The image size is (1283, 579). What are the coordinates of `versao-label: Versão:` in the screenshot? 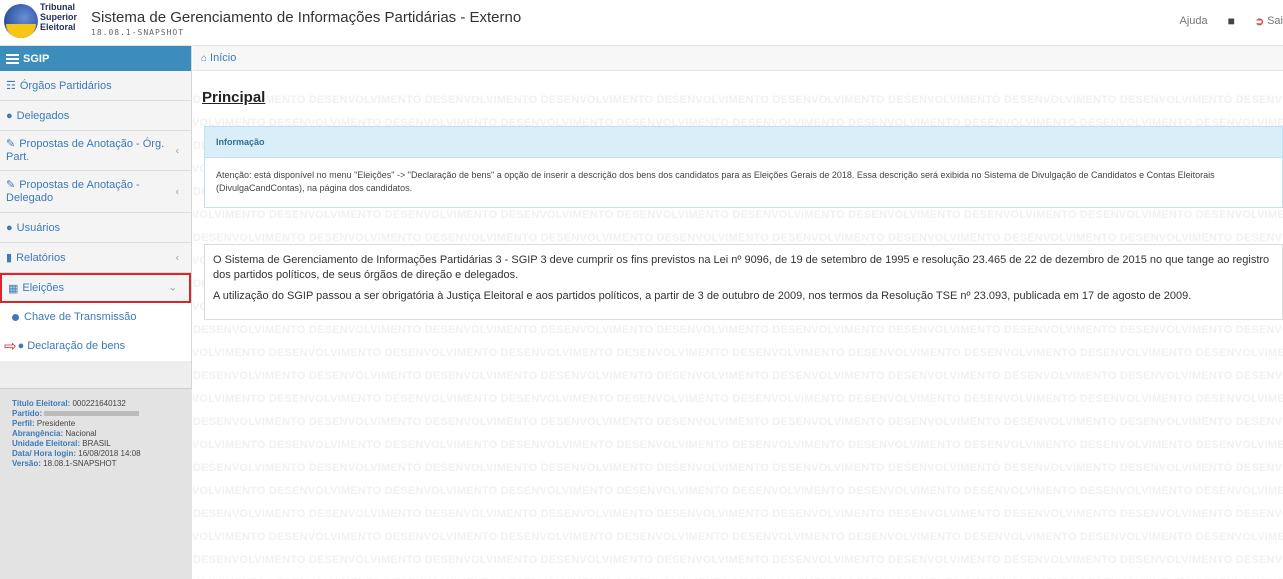 It's located at (26, 463).